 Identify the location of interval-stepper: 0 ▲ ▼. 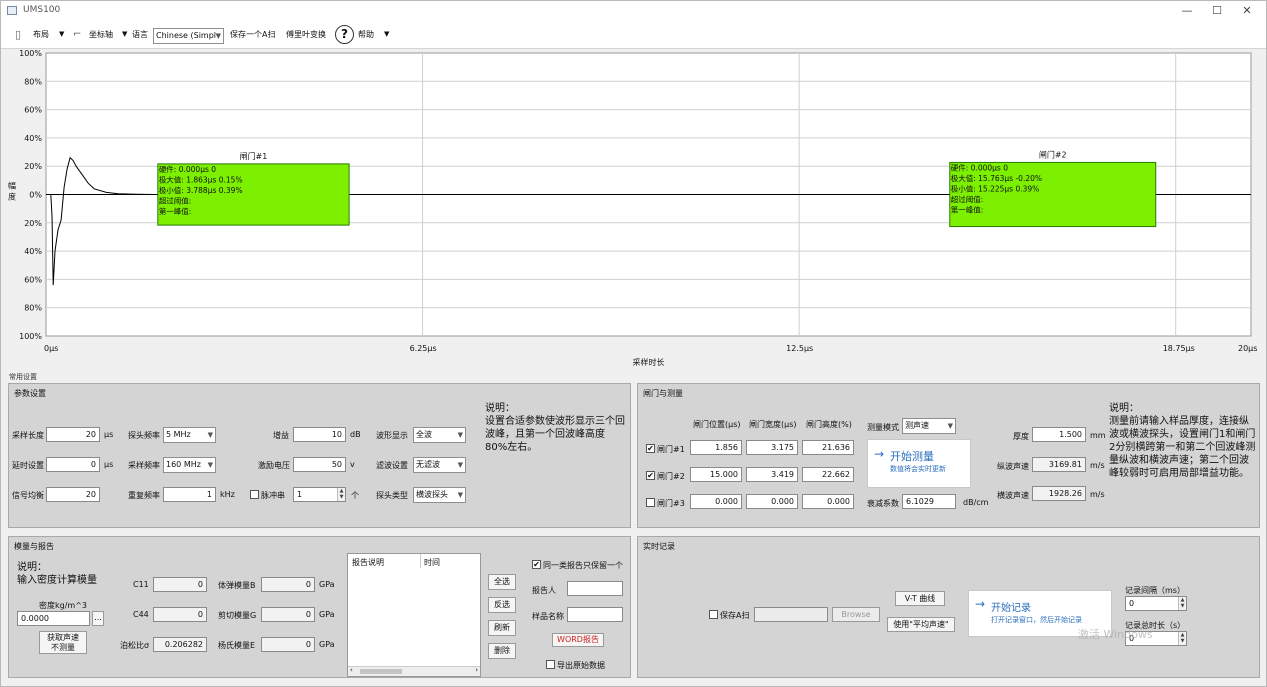
(1156, 603).